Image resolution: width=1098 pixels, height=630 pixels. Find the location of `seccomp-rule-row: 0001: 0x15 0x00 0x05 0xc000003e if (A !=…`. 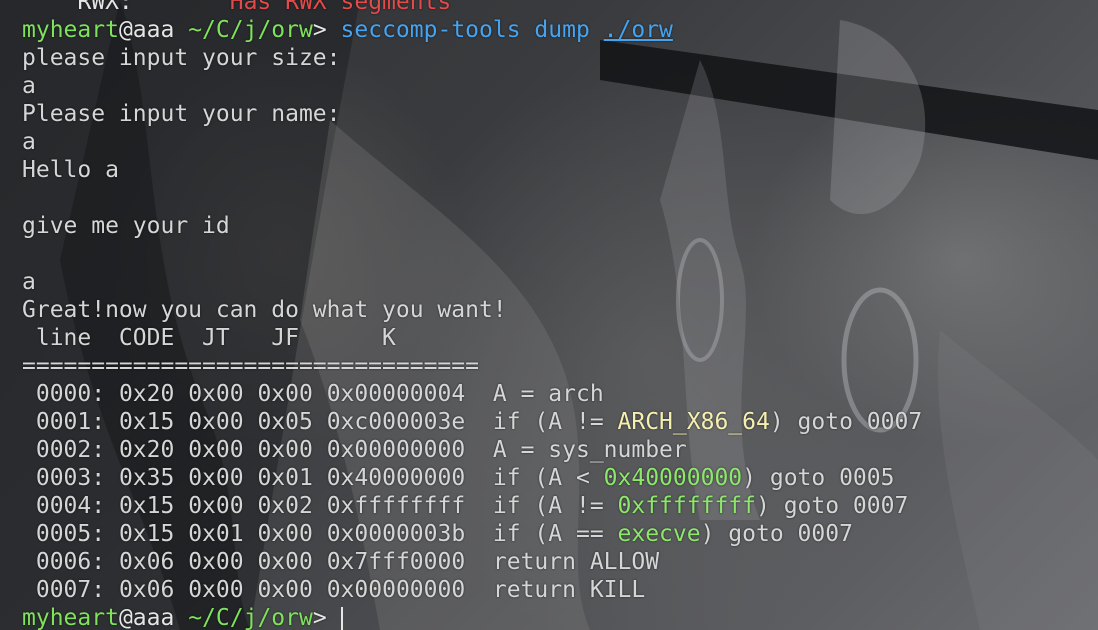

seccomp-rule-row: 0001: 0x15 0x00 0x05 0xc000003e if (A !=… is located at coordinates (479, 422).